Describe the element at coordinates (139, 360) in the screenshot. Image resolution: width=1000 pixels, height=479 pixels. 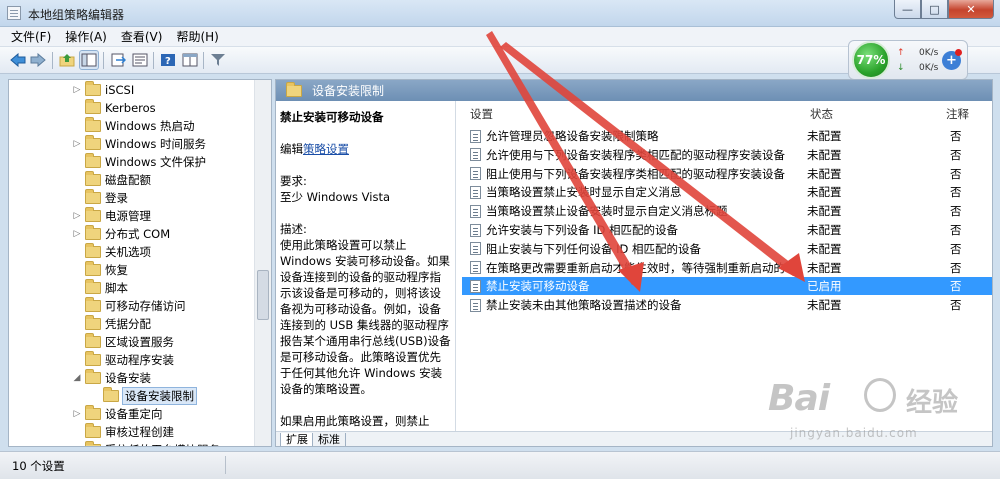
I see `tree-item-label: 驱动程序安装` at that location.